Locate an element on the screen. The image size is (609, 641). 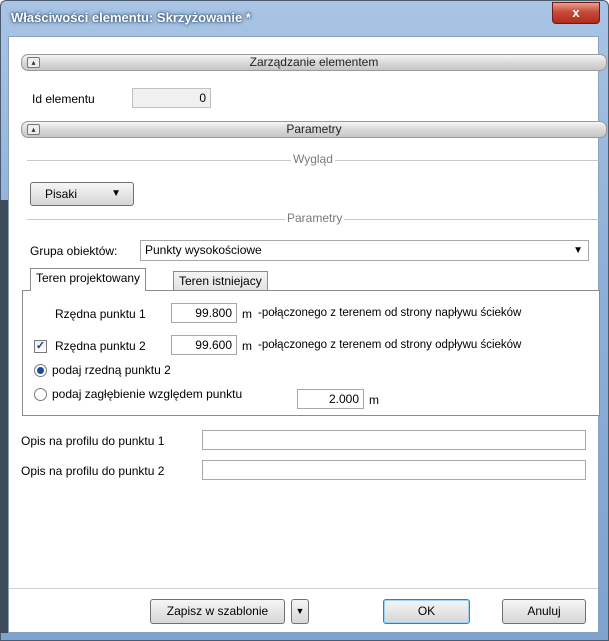
cancel-button: Anuluj is located at coordinates (544, 611).